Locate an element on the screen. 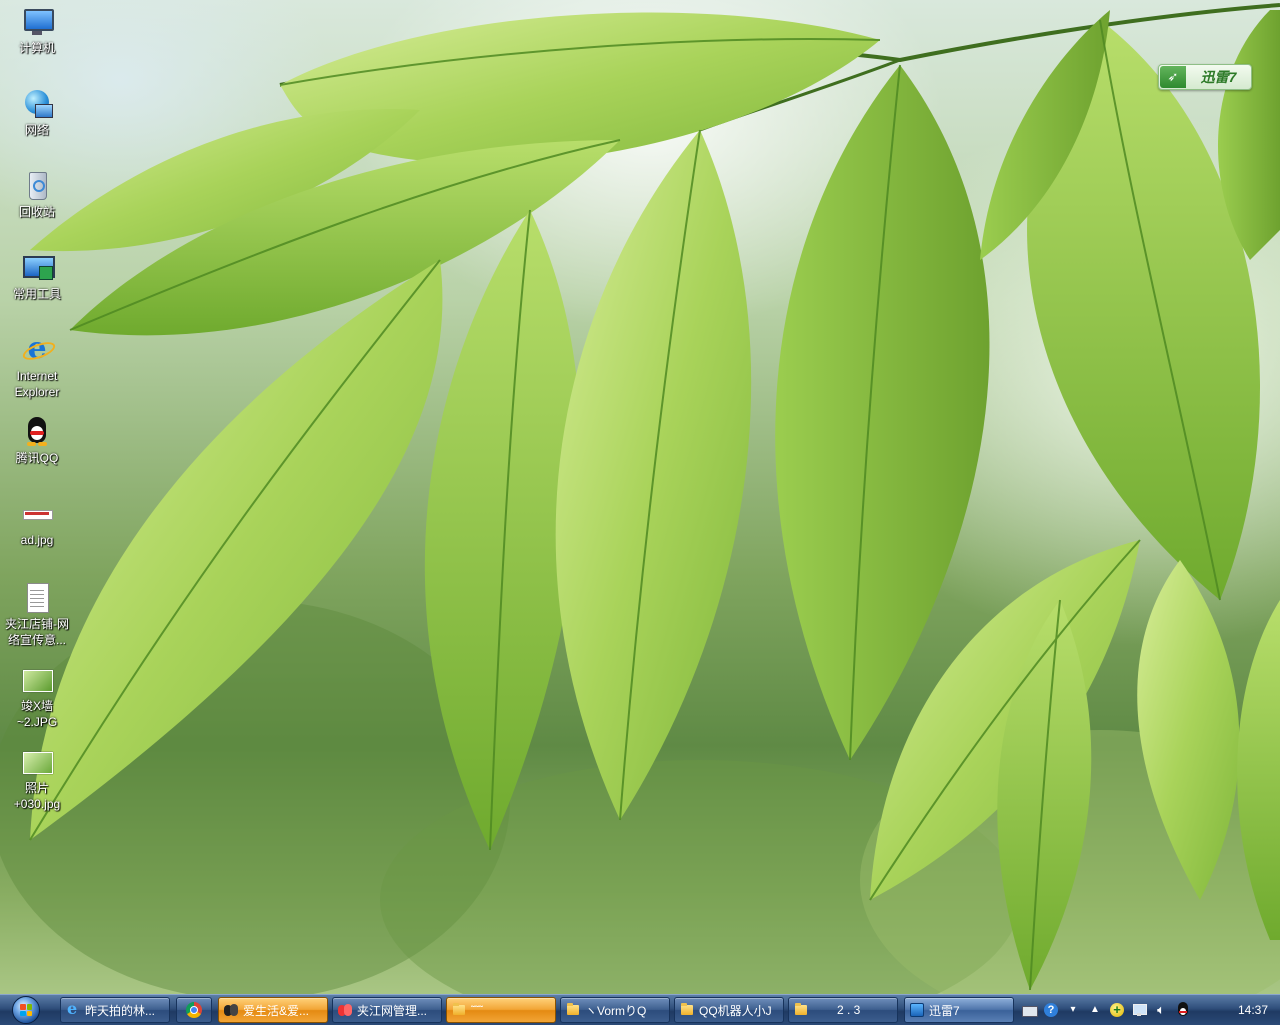 The image size is (1280, 1025). show-hidden-icon: ▲ is located at coordinates (1095, 1010).